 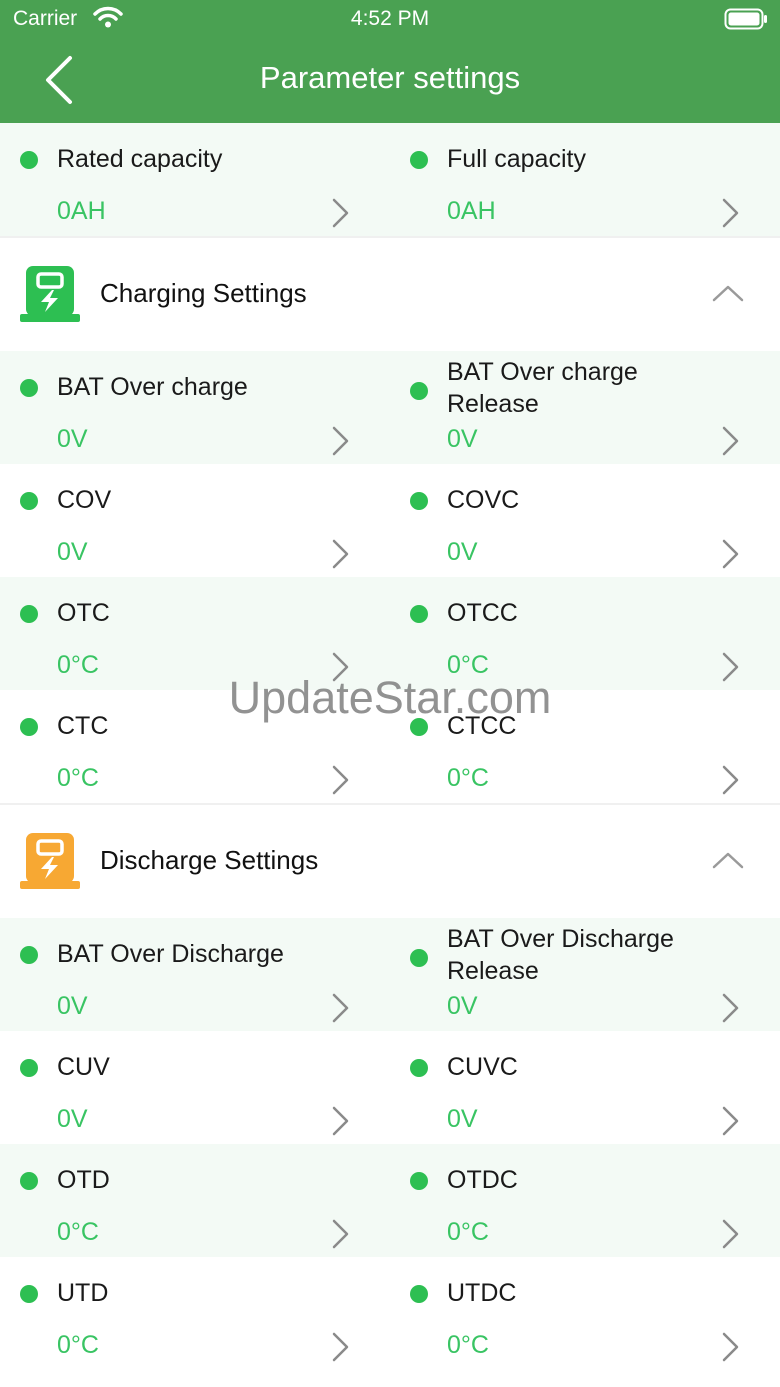 I want to click on bat-over-charge-release-item: BAT Over charge Release 0V, so click(x=585, y=407).